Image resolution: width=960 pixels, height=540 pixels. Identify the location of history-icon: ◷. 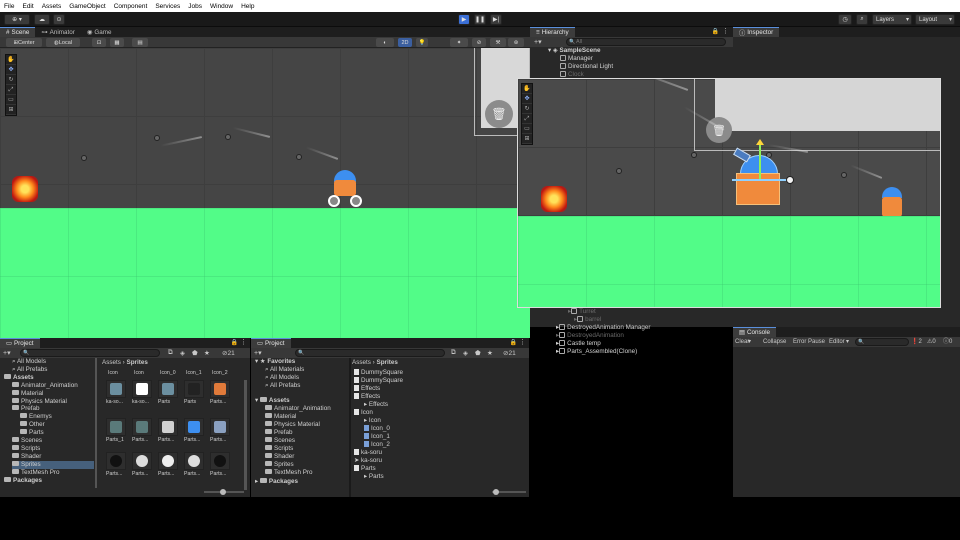
(845, 19).